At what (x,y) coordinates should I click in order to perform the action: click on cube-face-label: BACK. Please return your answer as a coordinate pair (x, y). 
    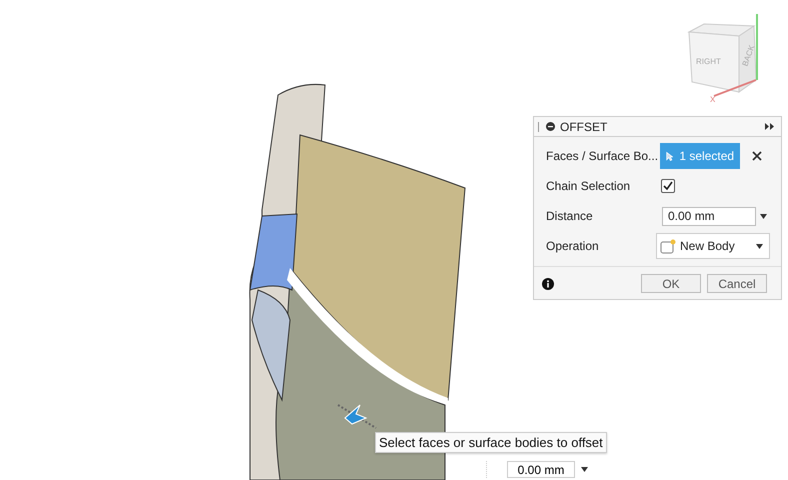
    Looking at the image, I should click on (748, 56).